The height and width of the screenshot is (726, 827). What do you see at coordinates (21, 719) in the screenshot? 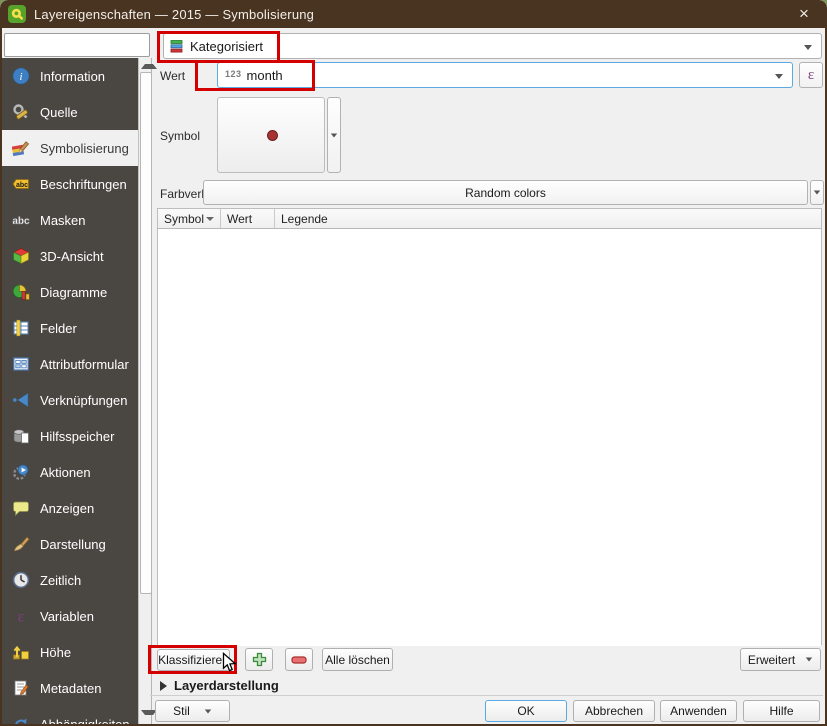
I see `dependencies-icon` at bounding box center [21, 719].